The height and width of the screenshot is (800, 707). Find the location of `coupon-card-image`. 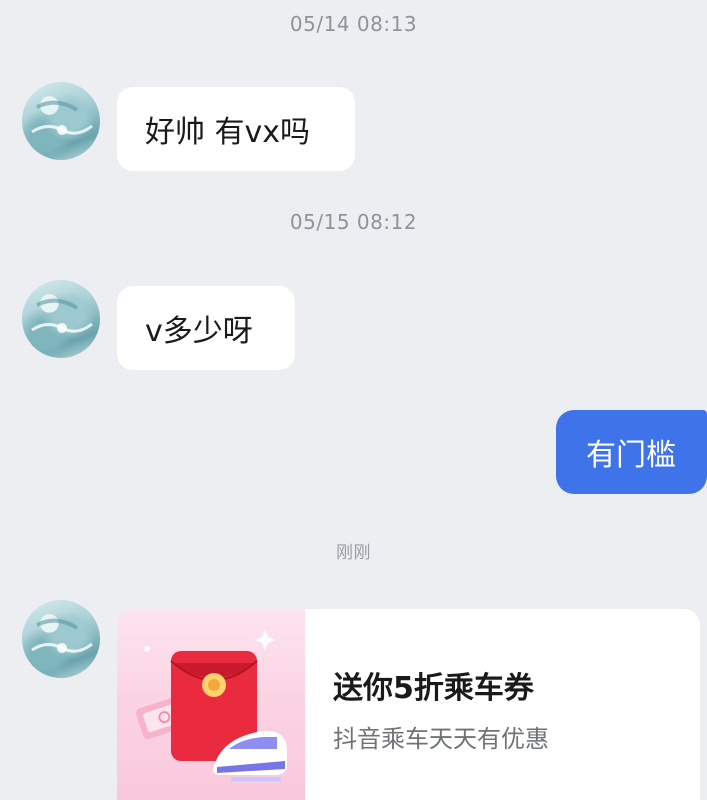

coupon-card-image is located at coordinates (211, 704).